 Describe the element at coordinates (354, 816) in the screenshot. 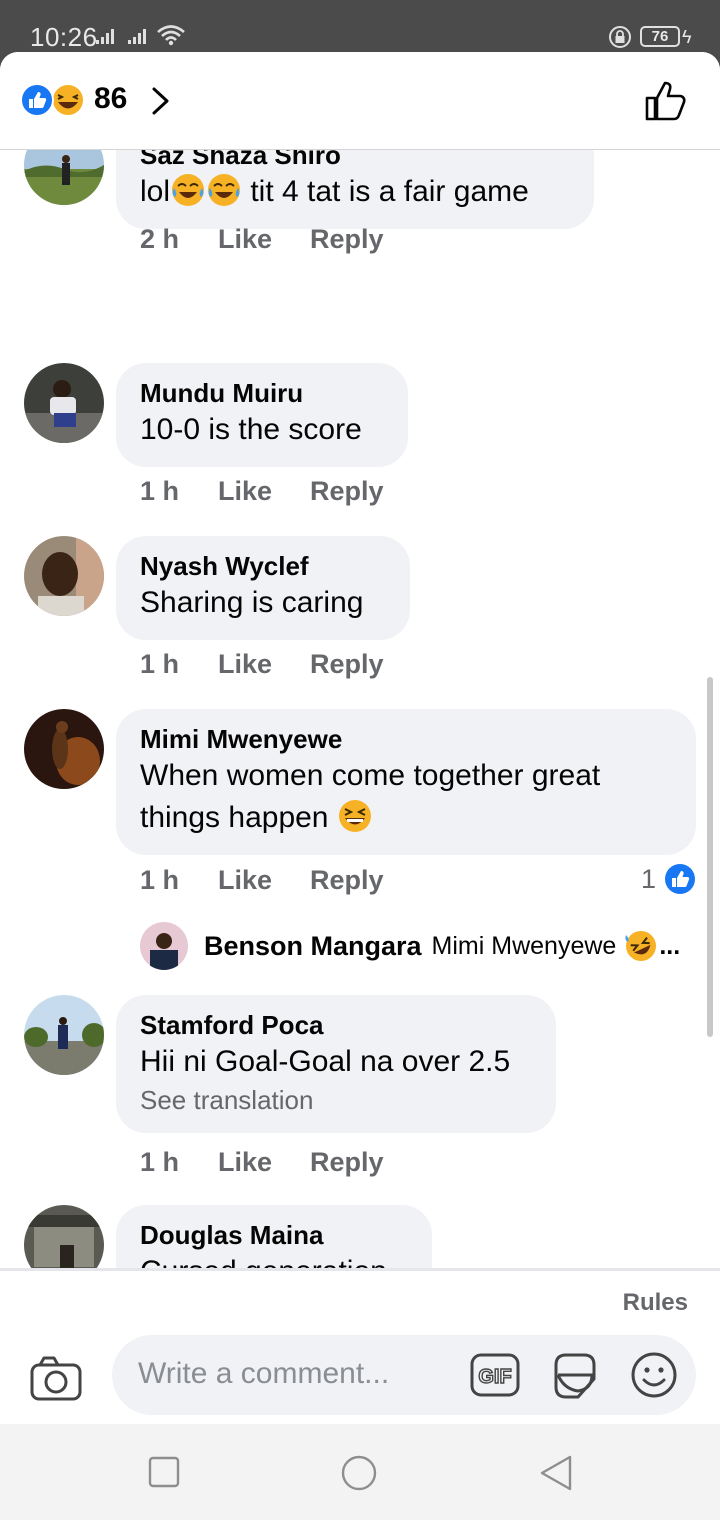

I see `grinning-squinting-emoji-icon` at that location.